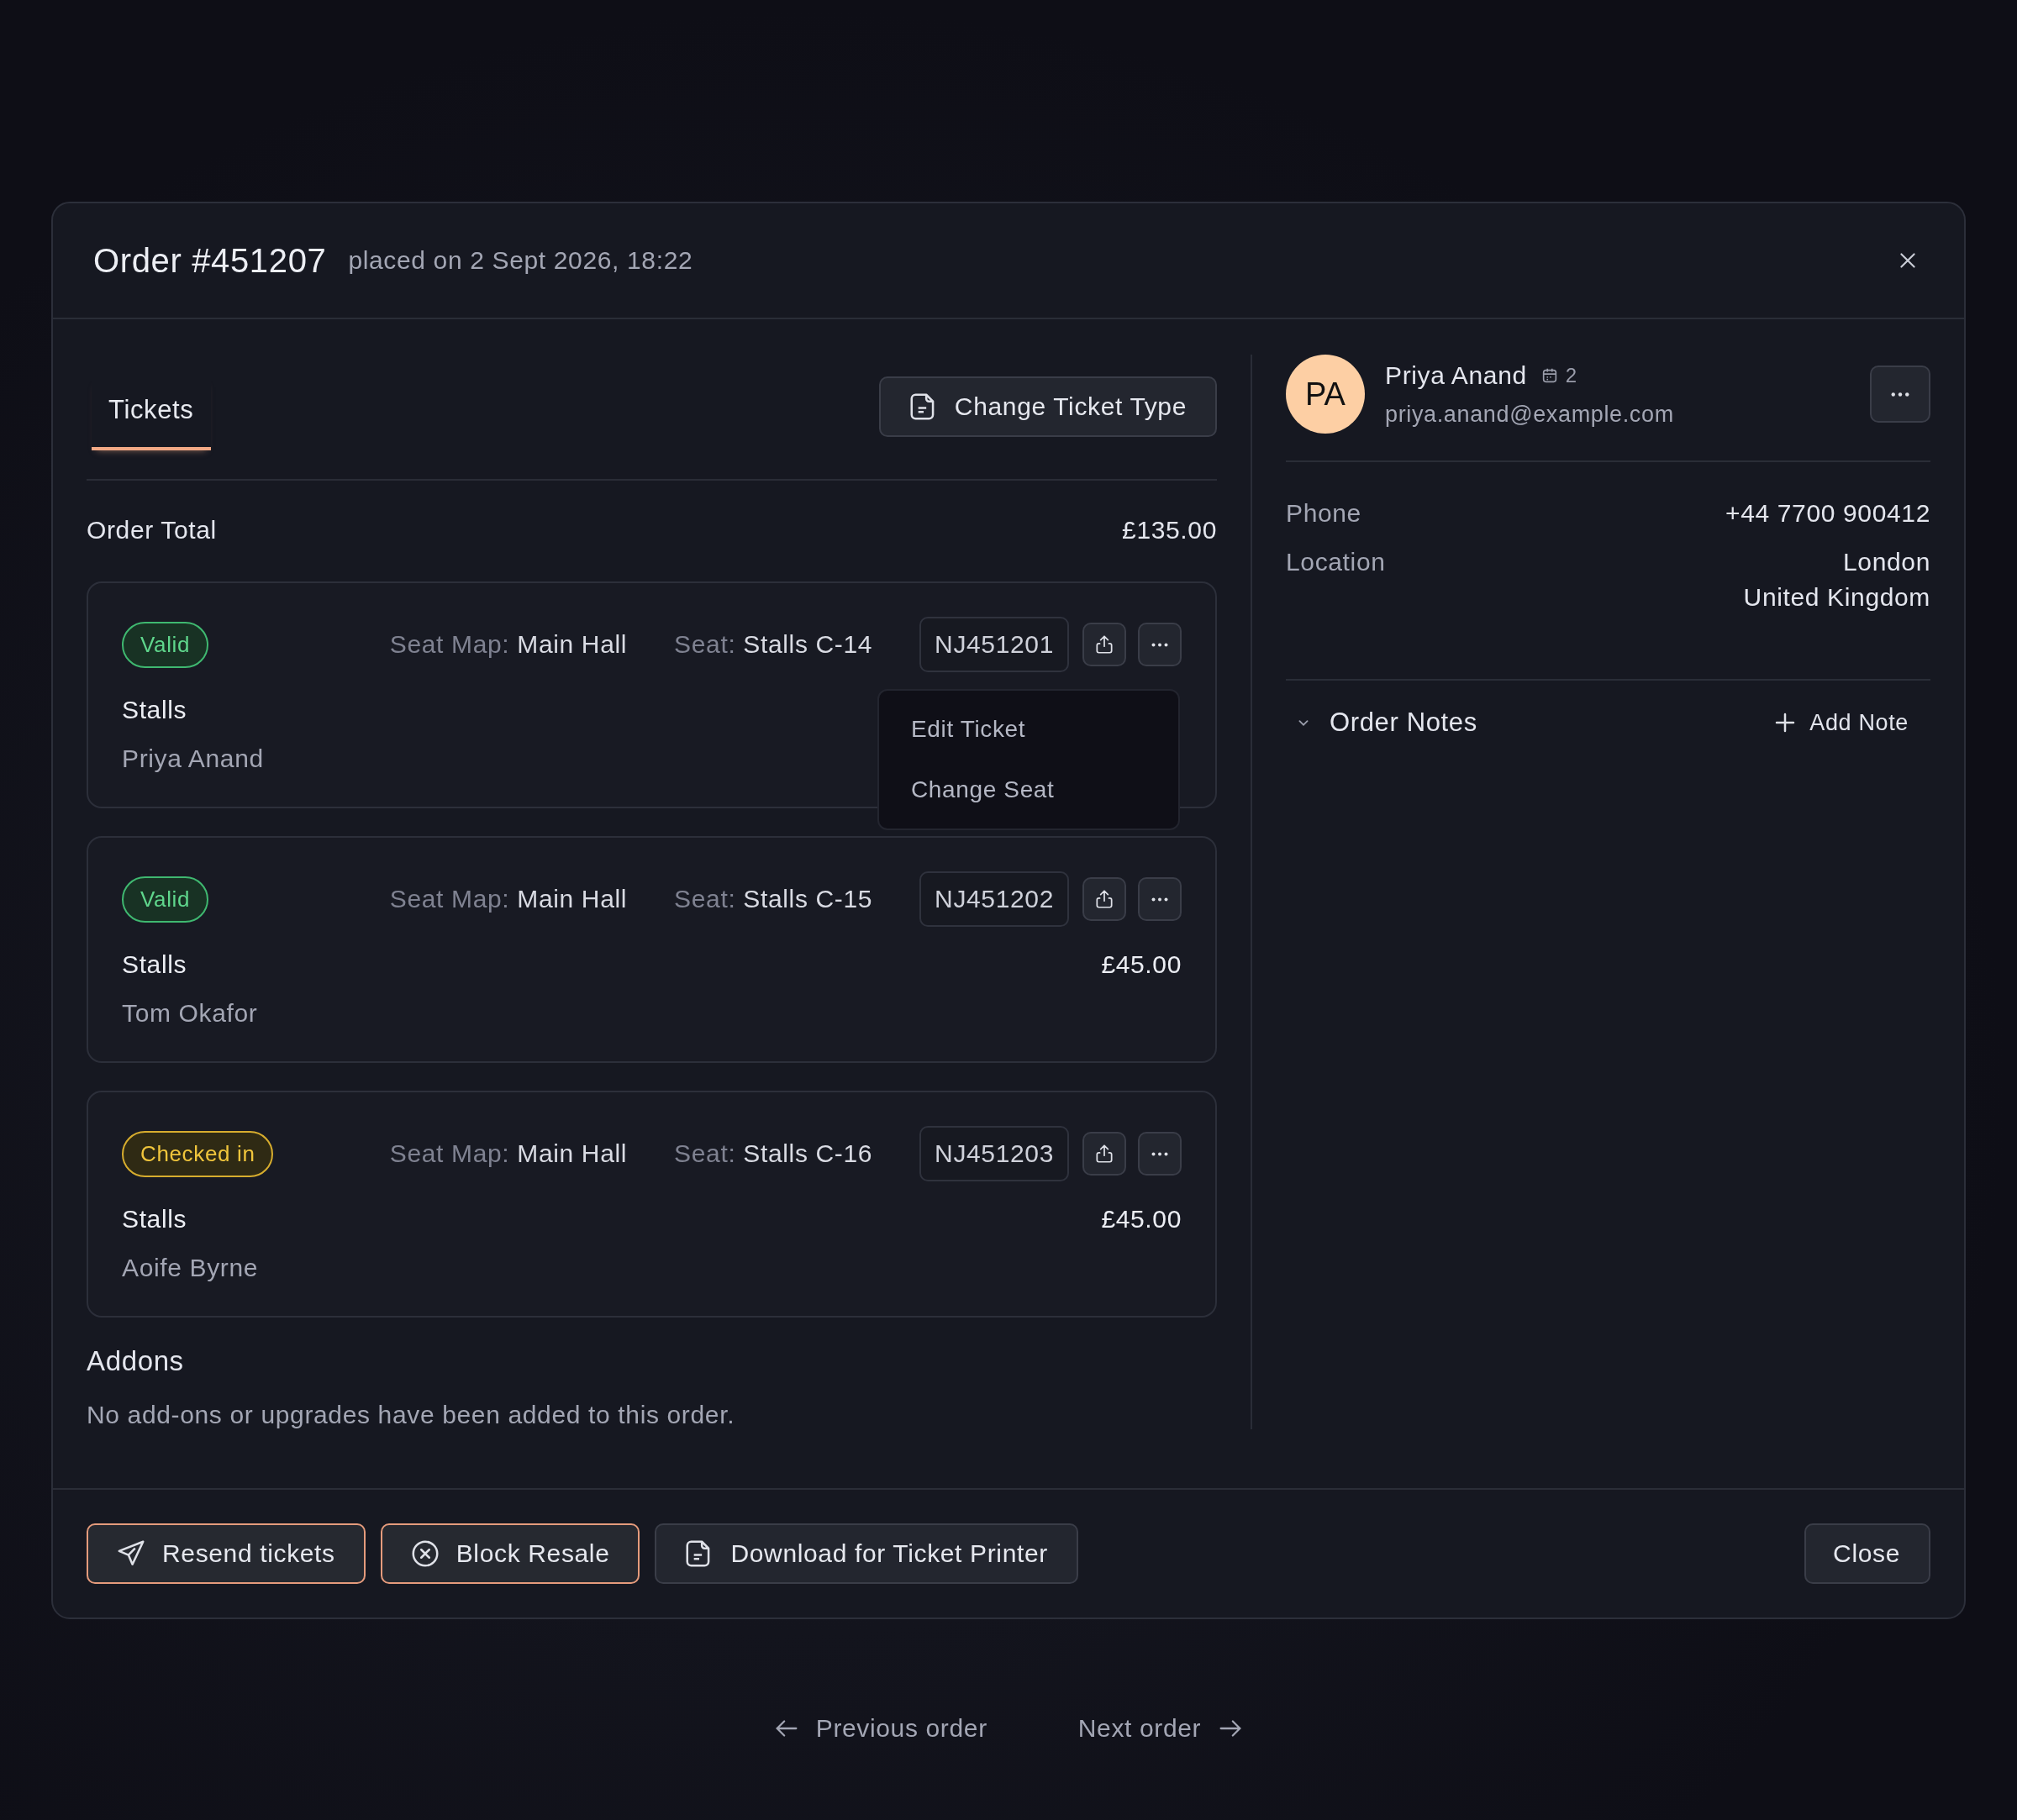 Image resolution: width=2017 pixels, height=1820 pixels. Describe the element at coordinates (1836, 597) in the screenshot. I see `detail-value: United Kingdom` at that location.